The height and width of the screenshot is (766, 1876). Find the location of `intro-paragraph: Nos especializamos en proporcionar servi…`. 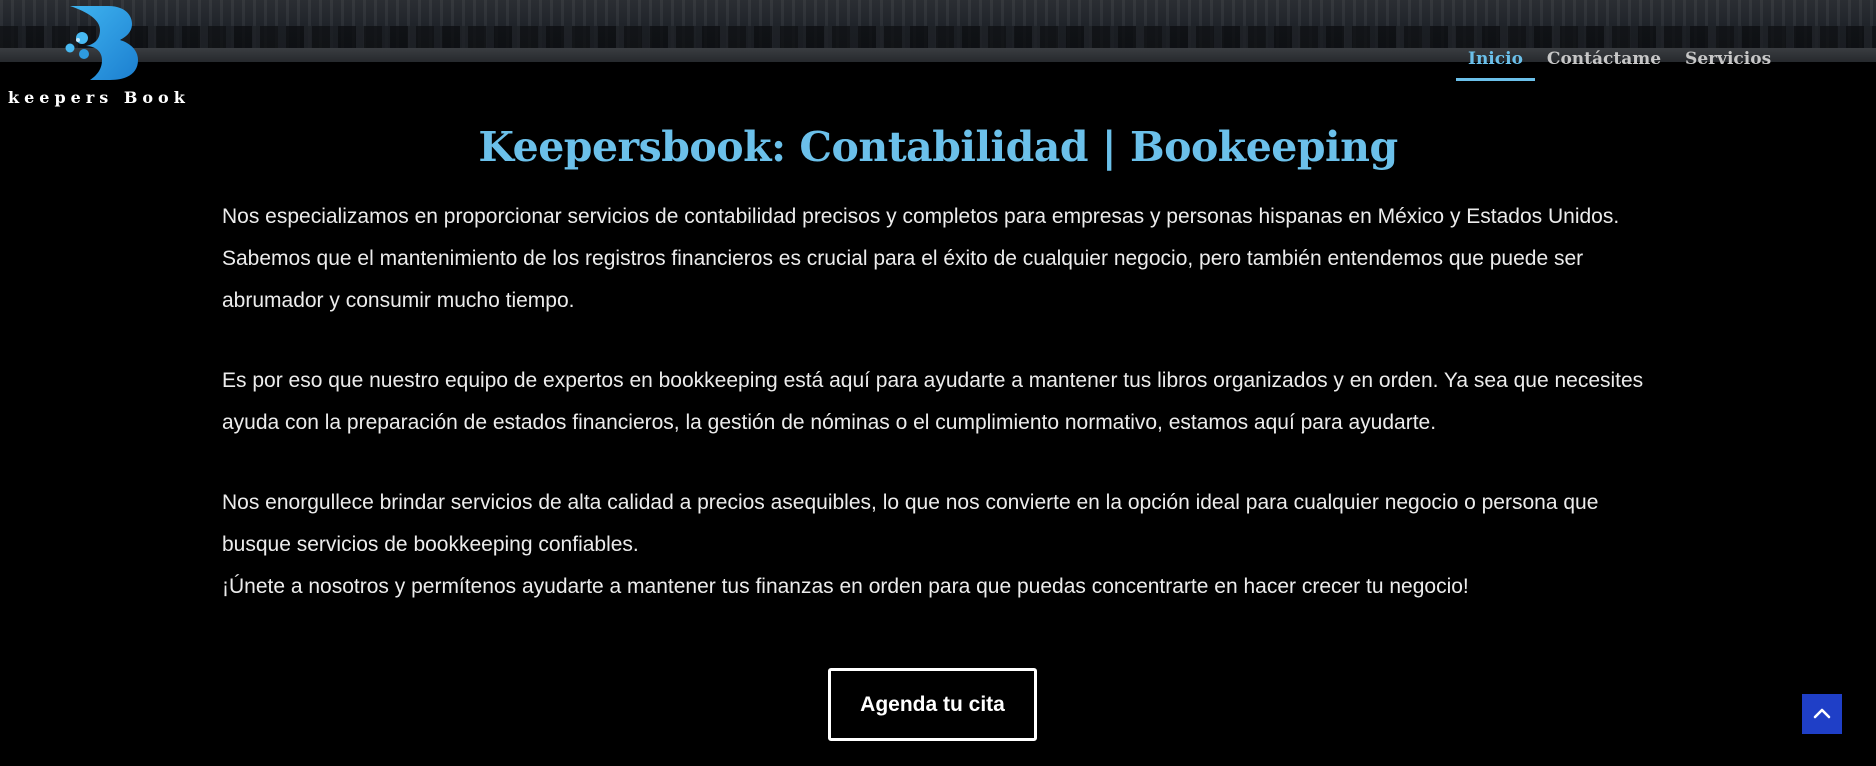

intro-paragraph: Nos especializamos en proporcionar servi… is located at coordinates (921, 258).